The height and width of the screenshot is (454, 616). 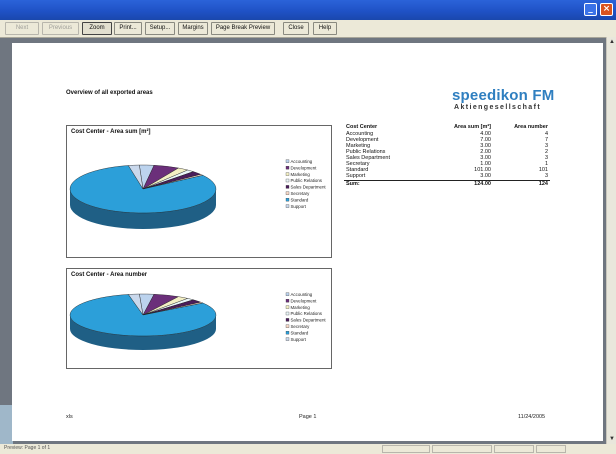 What do you see at coordinates (531, 127) in the screenshot?
I see `header-area-number: Area number` at bounding box center [531, 127].